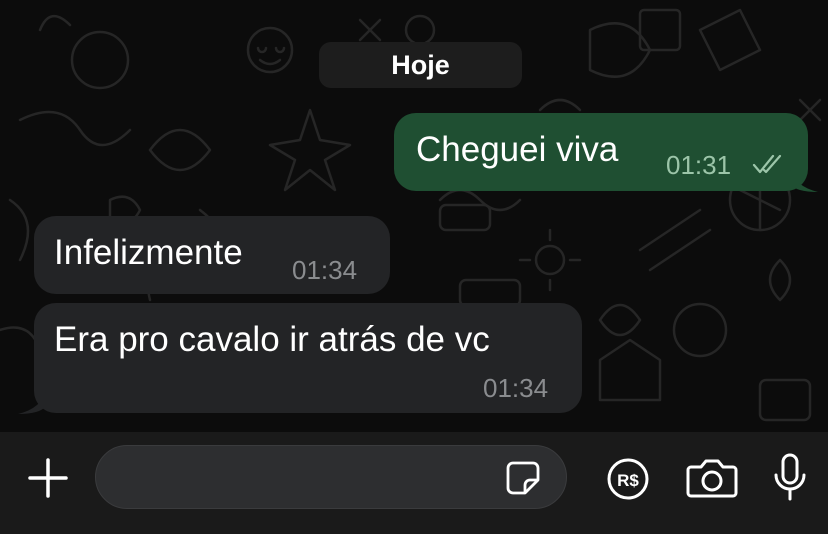  What do you see at coordinates (767, 164) in the screenshot?
I see `double-check-icon` at bounding box center [767, 164].